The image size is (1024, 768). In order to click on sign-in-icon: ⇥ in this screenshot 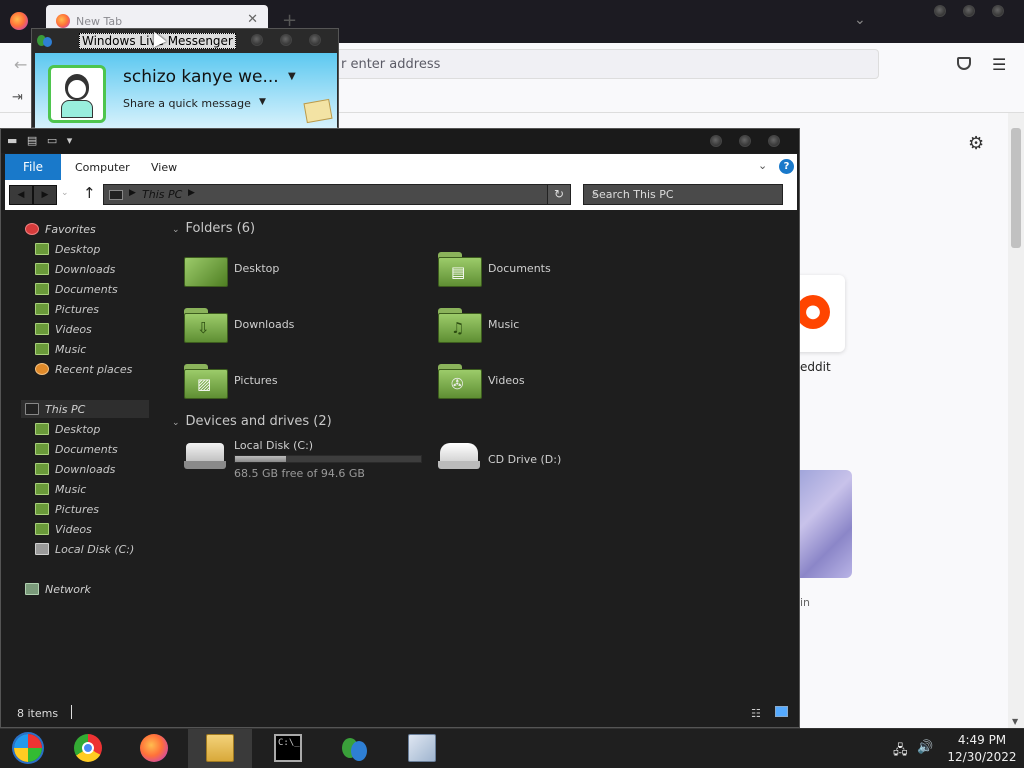, I will do `click(17, 97)`.